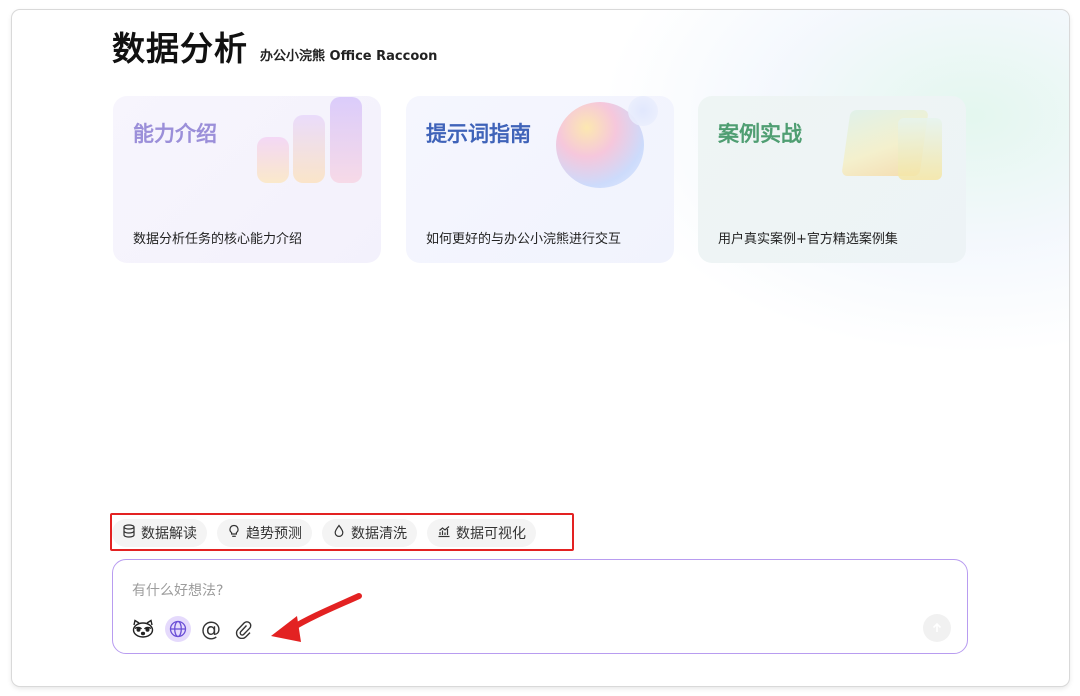 The image size is (1080, 696). What do you see at coordinates (491, 534) in the screenshot?
I see `chip-label: 数据可视化` at bounding box center [491, 534].